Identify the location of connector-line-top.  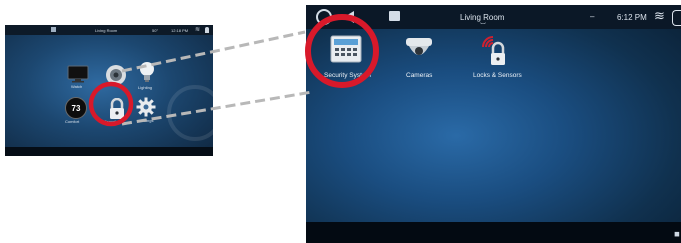
(213, 51).